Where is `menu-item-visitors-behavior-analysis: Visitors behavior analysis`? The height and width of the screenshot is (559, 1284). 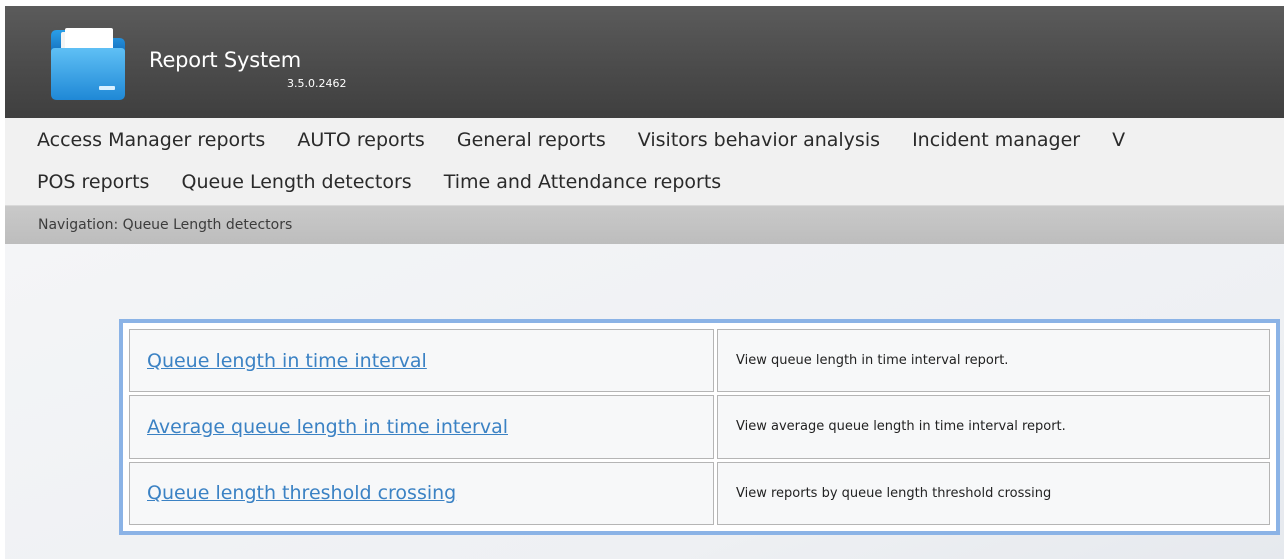
menu-item-visitors-behavior-analysis: Visitors behavior analysis is located at coordinates (759, 140).